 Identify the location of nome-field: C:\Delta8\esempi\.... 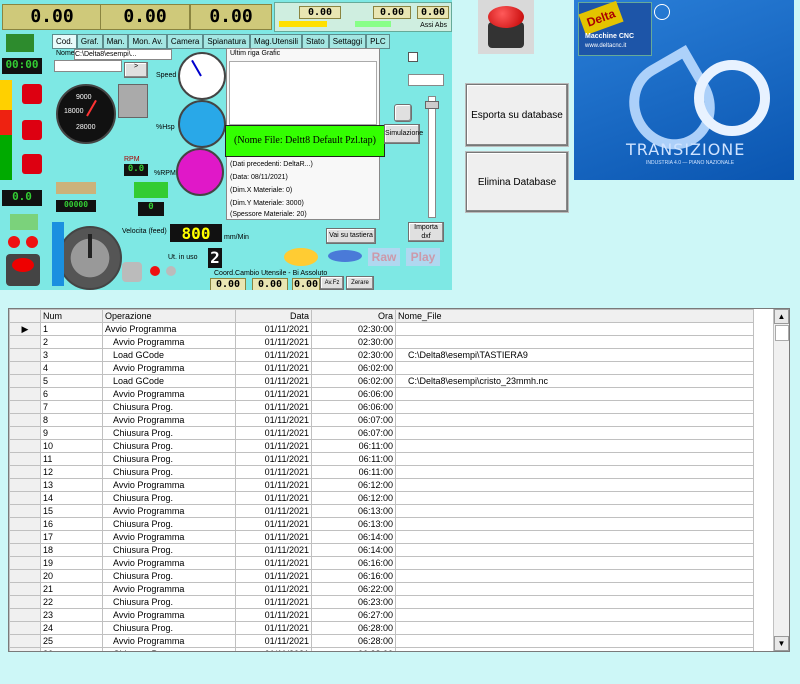
(123, 54).